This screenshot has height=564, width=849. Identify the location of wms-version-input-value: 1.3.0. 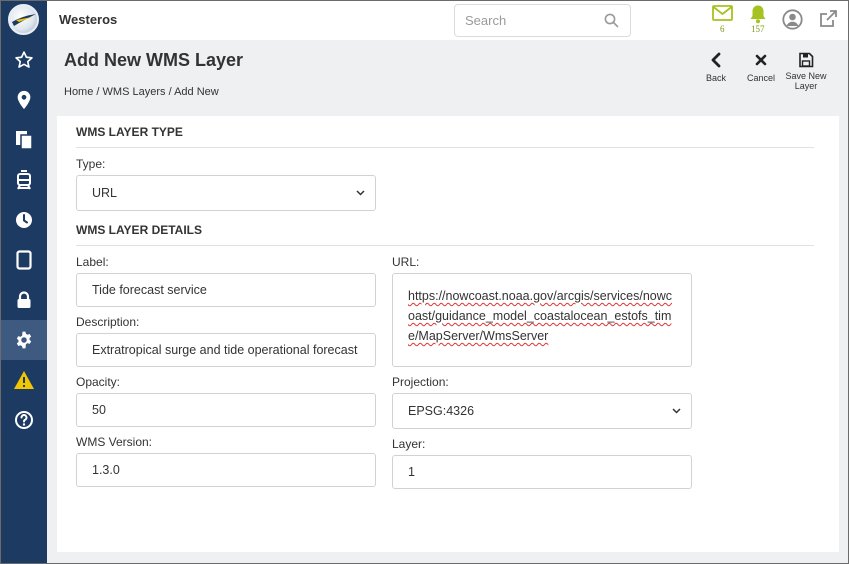
(106, 470).